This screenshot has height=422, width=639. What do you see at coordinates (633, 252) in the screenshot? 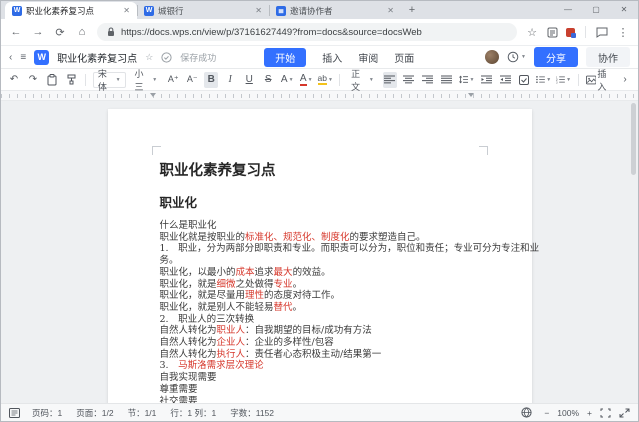
I see `vertical-scrollbar` at bounding box center [633, 252].